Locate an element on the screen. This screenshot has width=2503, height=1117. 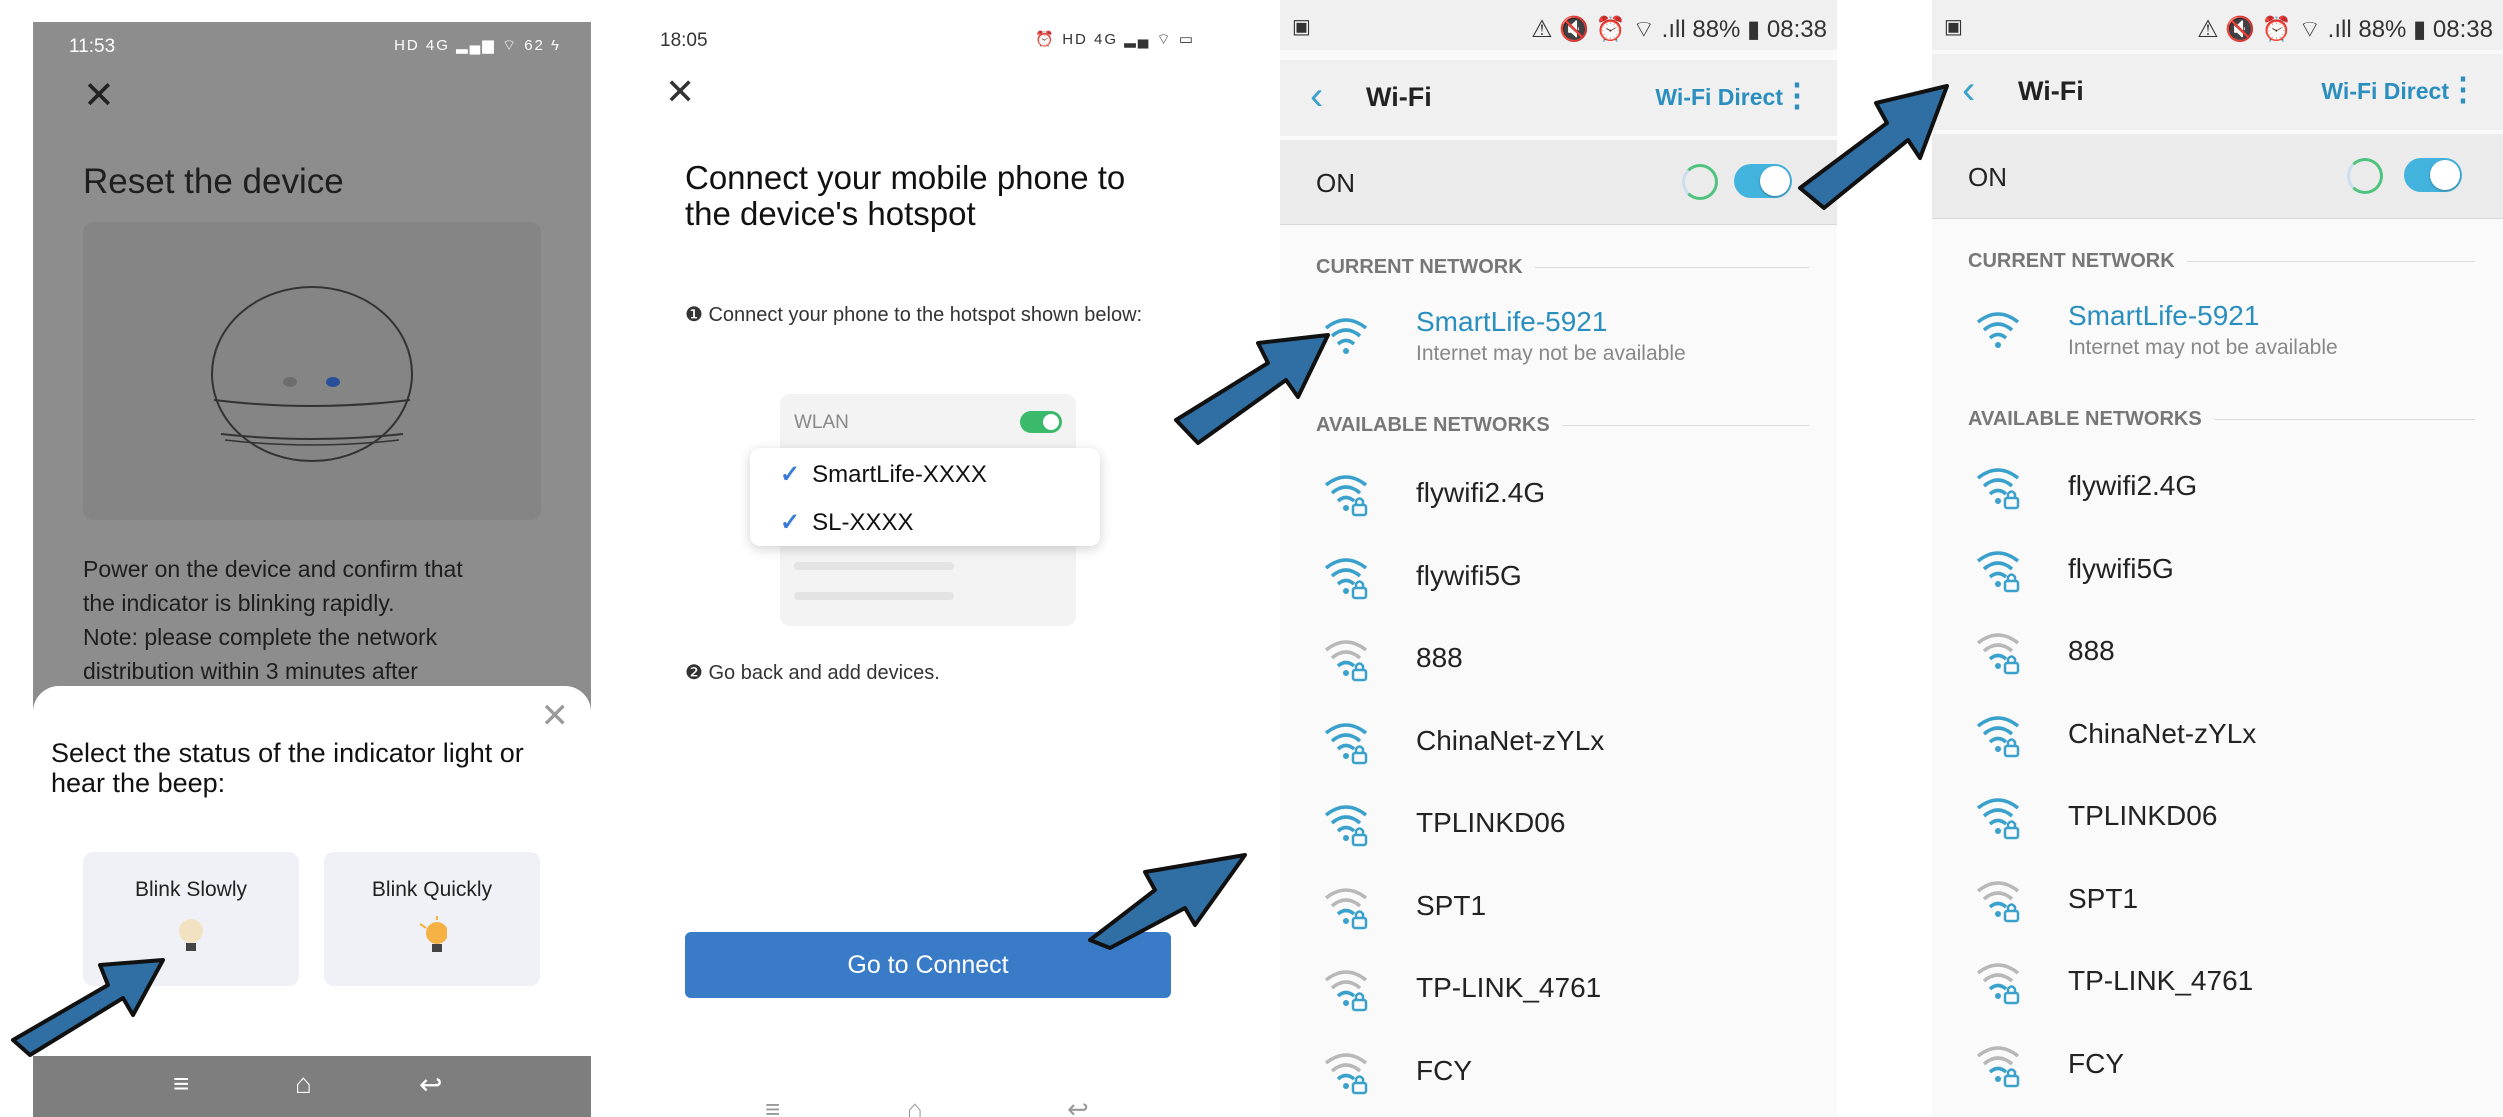
wifi-on-label: ON is located at coordinates (1335, 183).